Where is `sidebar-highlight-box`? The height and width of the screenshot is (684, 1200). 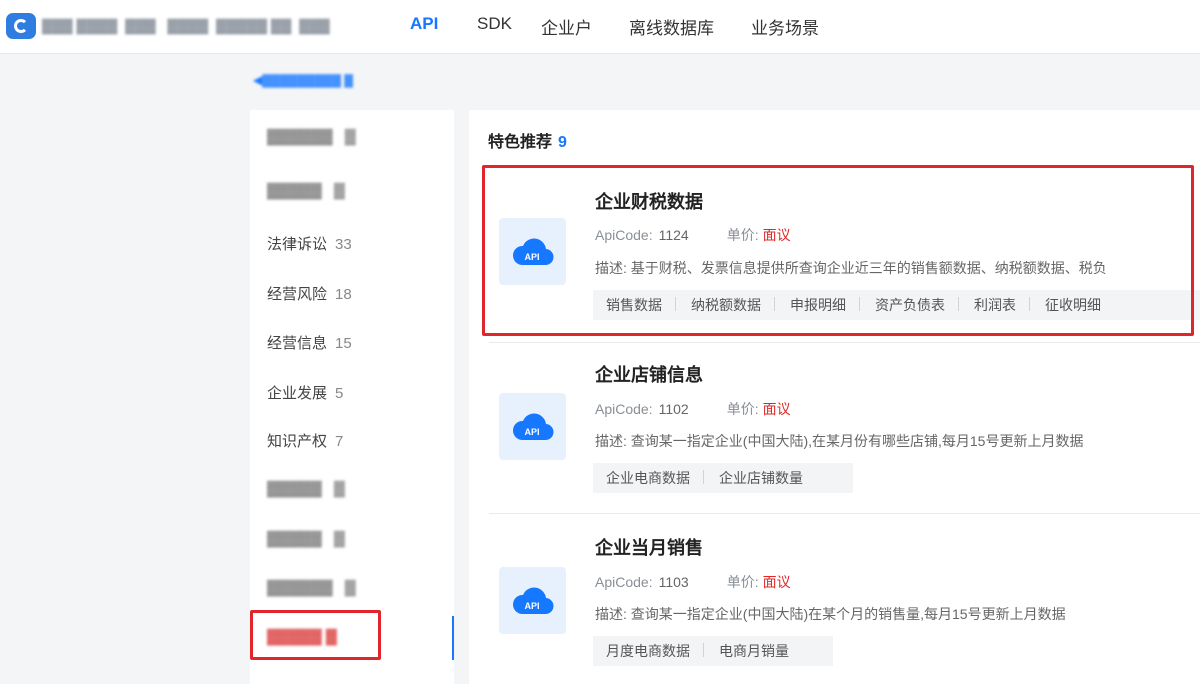
sidebar-highlight-box is located at coordinates (315, 635).